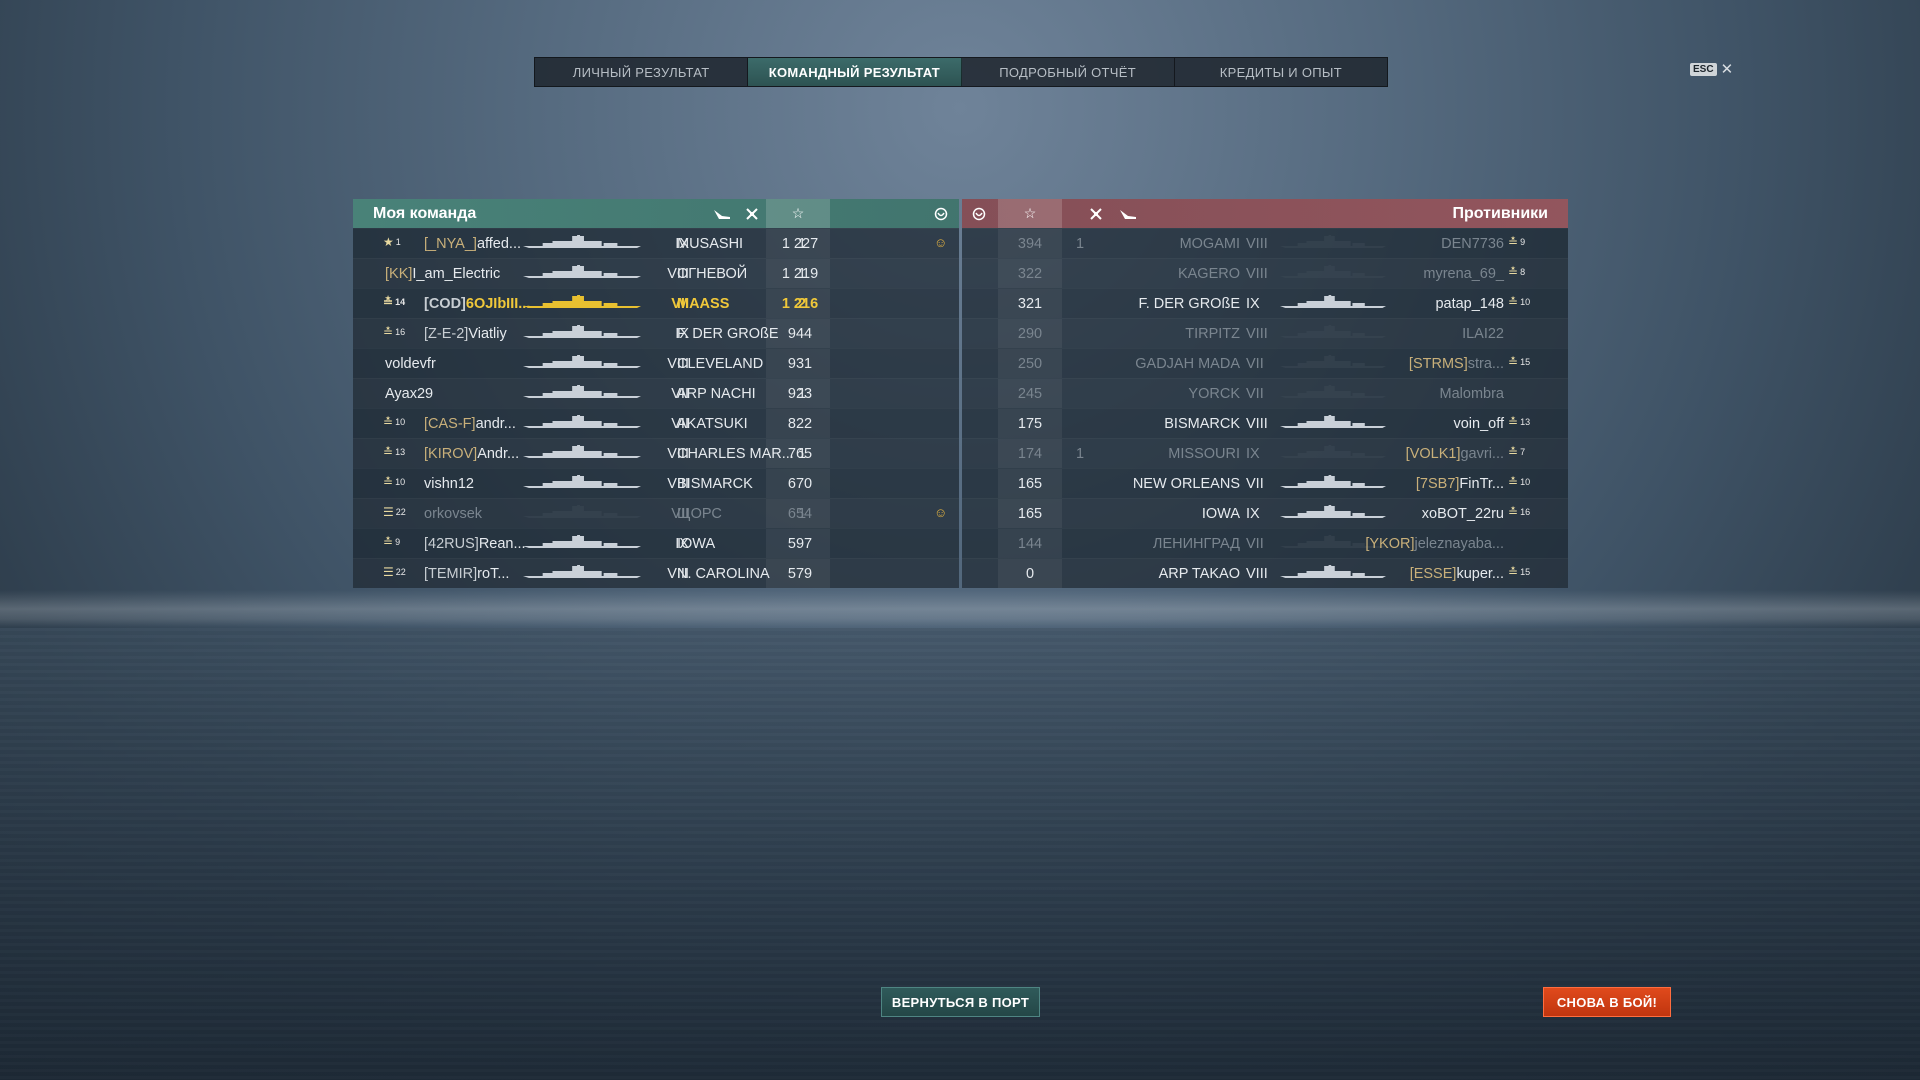 The width and height of the screenshot is (1920, 1080). What do you see at coordinates (388, 242) in the screenshot?
I see `rank-chevron-icon: ★` at bounding box center [388, 242].